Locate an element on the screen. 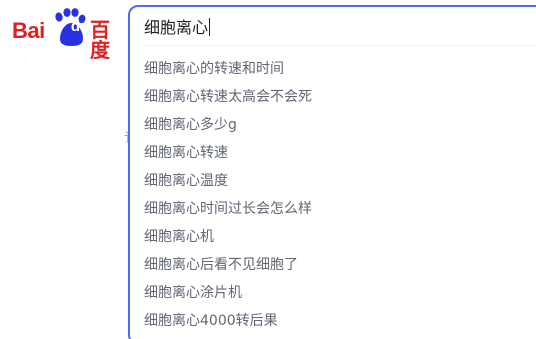 Image resolution: width=536 pixels, height=339 pixels. search-divider is located at coordinates (340, 45).